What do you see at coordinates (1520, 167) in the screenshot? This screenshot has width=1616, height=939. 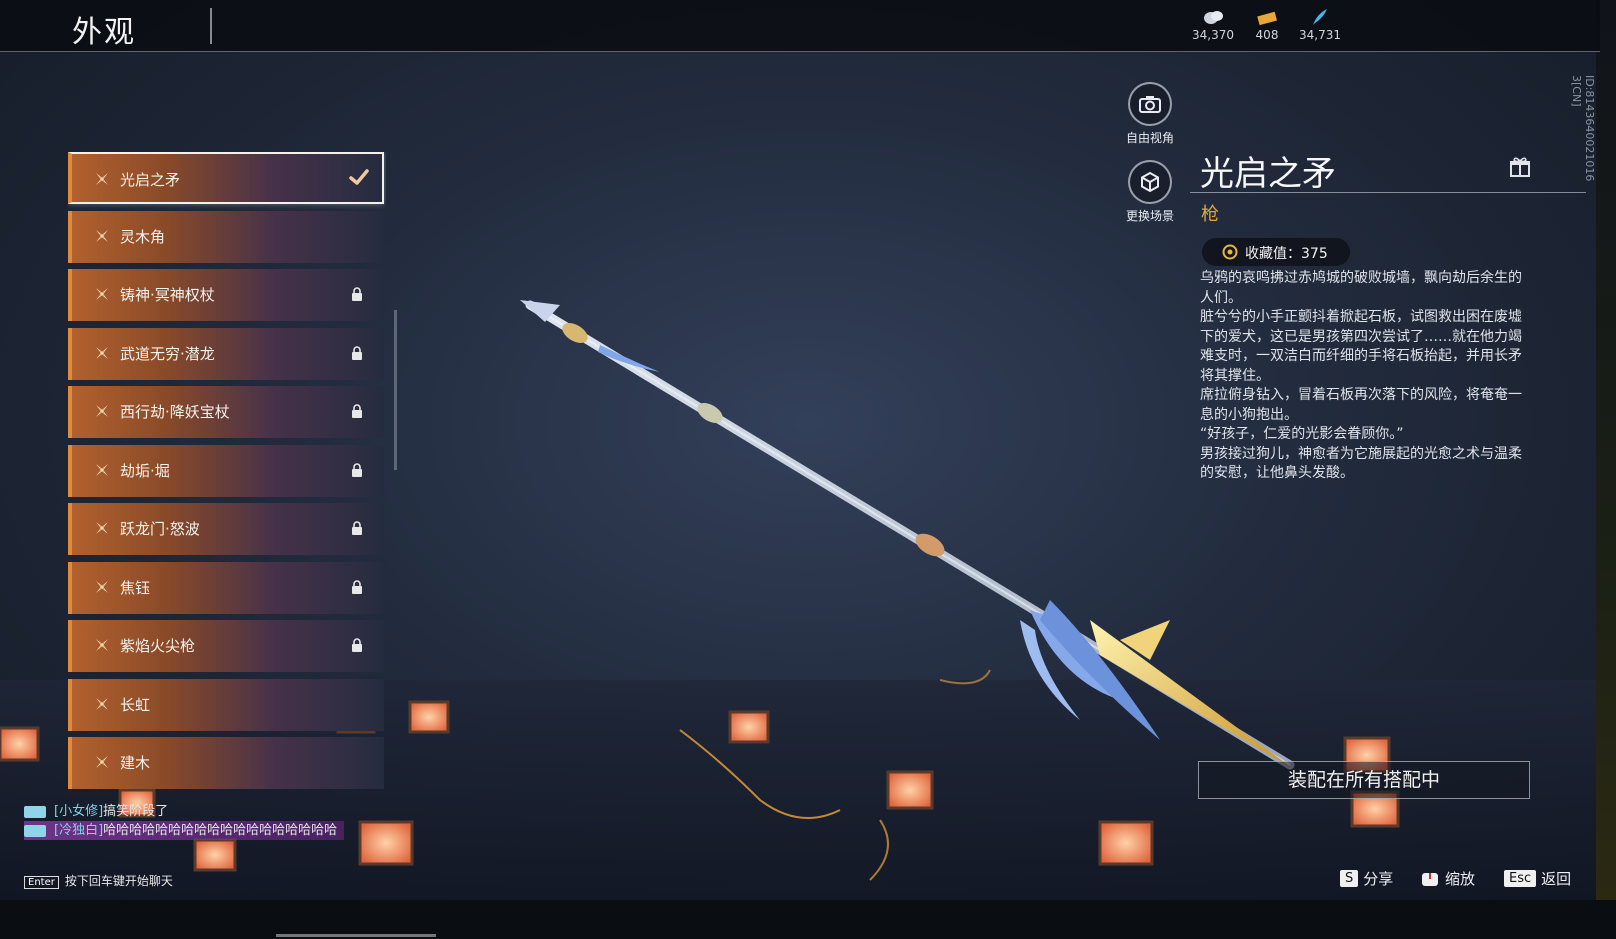 I see `gift-icon` at bounding box center [1520, 167].